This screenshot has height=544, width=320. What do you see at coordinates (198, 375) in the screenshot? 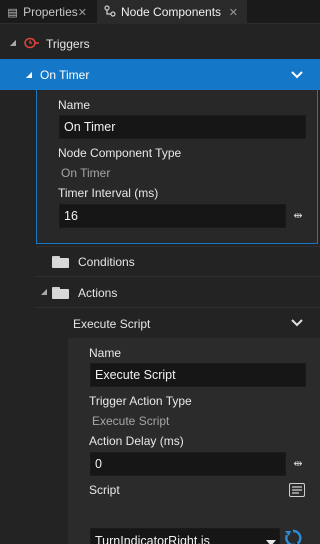
I see `name-field: Execute Script` at bounding box center [198, 375].